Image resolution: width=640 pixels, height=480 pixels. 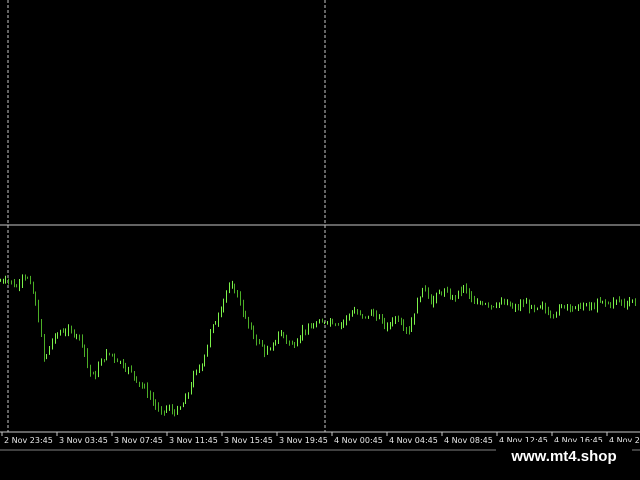 I want to click on time-tick-label: 3 Nov 19:45, so click(x=303, y=440).